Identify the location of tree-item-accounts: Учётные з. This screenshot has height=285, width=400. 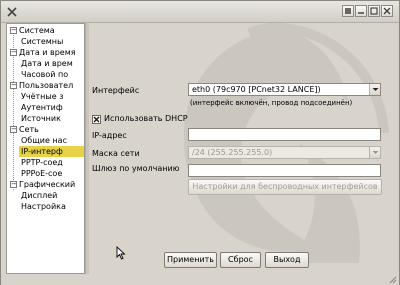
(42, 96).